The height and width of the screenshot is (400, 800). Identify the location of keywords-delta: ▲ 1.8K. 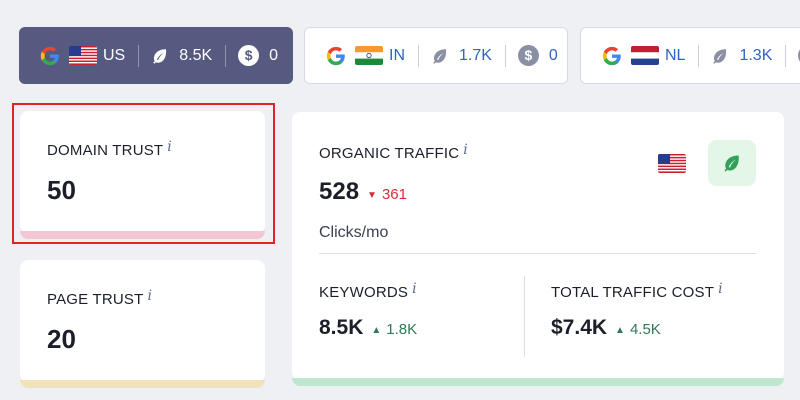
(394, 329).